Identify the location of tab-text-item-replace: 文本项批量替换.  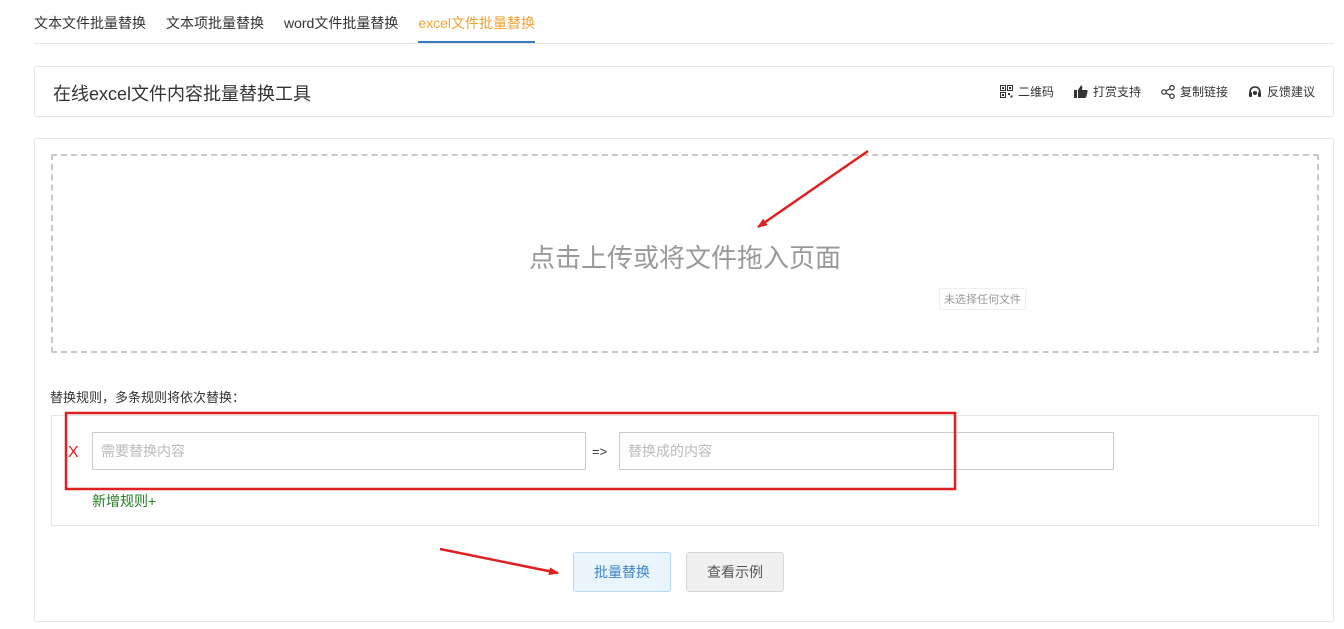
(215, 28).